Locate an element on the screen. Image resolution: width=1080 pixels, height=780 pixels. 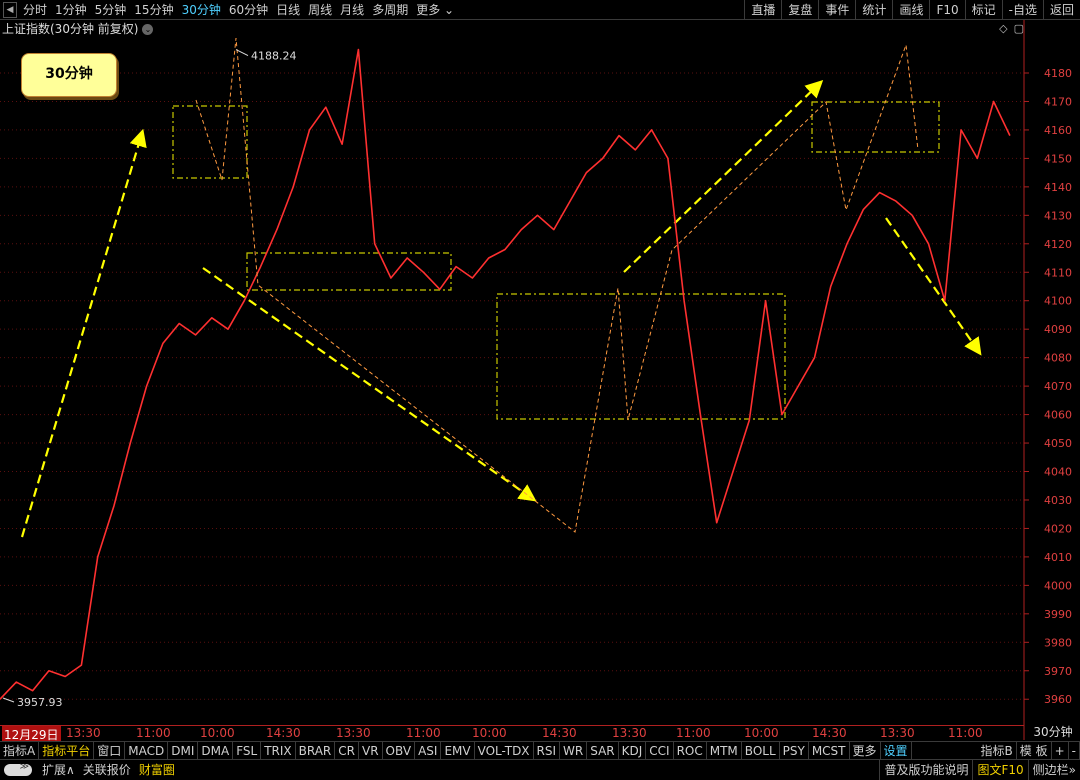
text-f10-button: 图文F10 is located at coordinates (999, 770).